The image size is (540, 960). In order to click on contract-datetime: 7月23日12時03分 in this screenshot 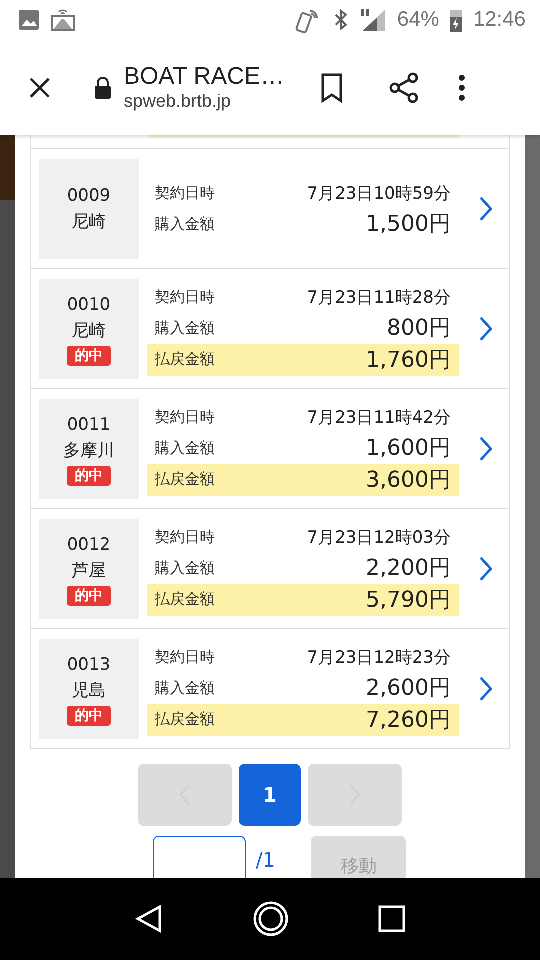, I will do `click(379, 537)`.